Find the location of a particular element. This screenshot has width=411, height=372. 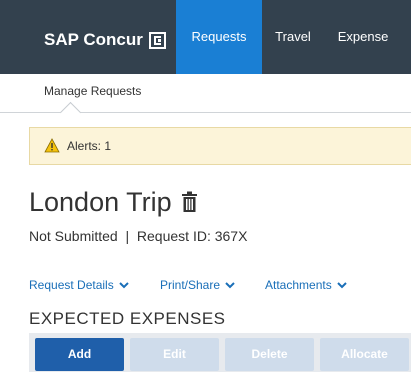

expenses-toolbar: Add Edit Delete Allocate is located at coordinates (220, 352).